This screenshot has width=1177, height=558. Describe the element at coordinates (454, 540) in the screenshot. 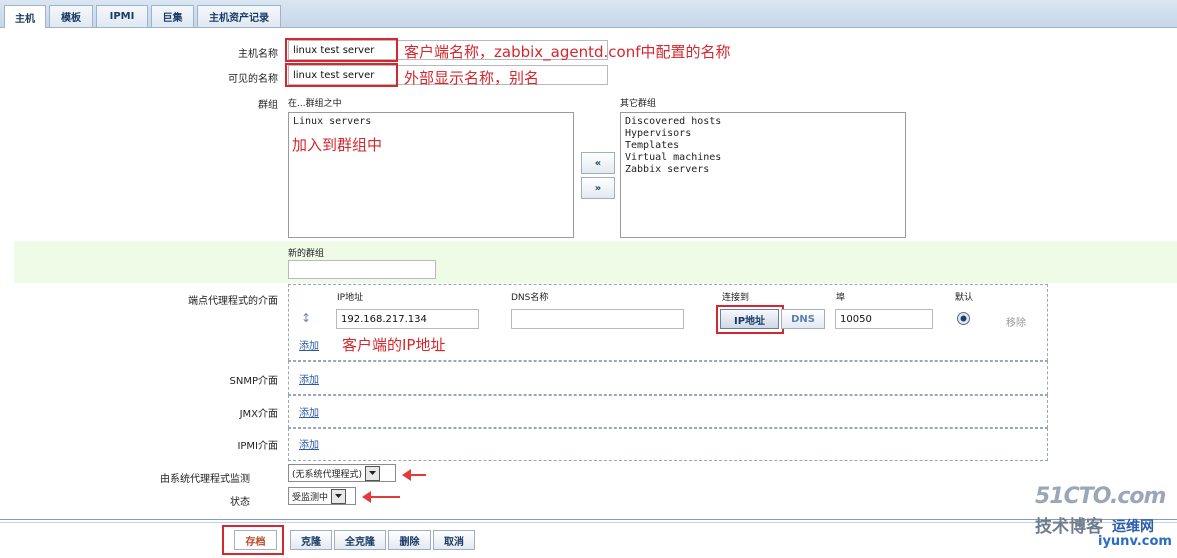

I see `cancel-button: 取消` at that location.